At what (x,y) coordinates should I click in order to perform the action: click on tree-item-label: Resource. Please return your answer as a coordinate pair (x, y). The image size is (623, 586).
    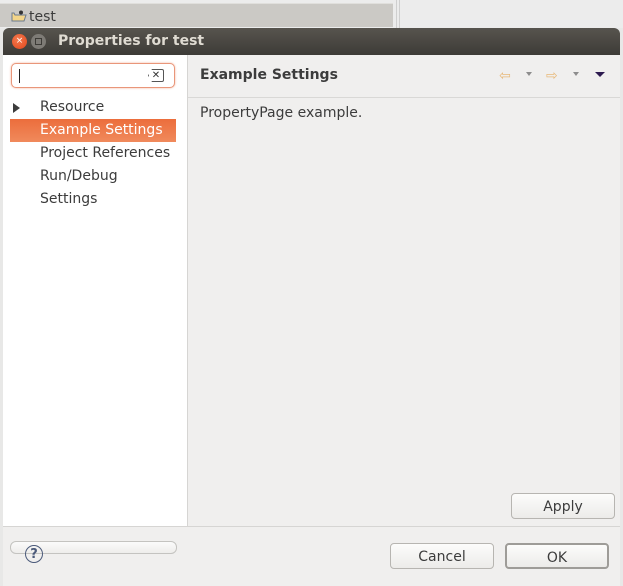
    Looking at the image, I should click on (72, 107).